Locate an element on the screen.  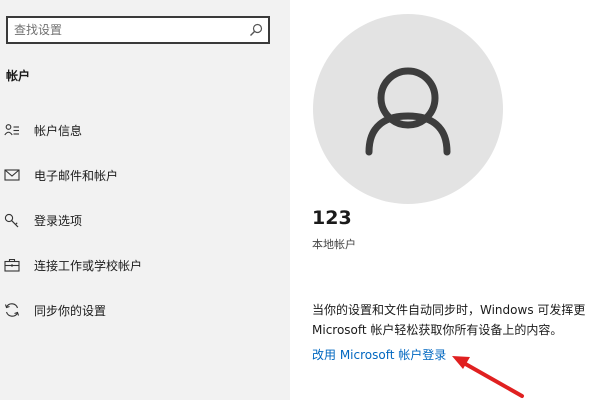
sidebar-item-email-accounts: 电子邮件和帐户 is located at coordinates (145, 175).